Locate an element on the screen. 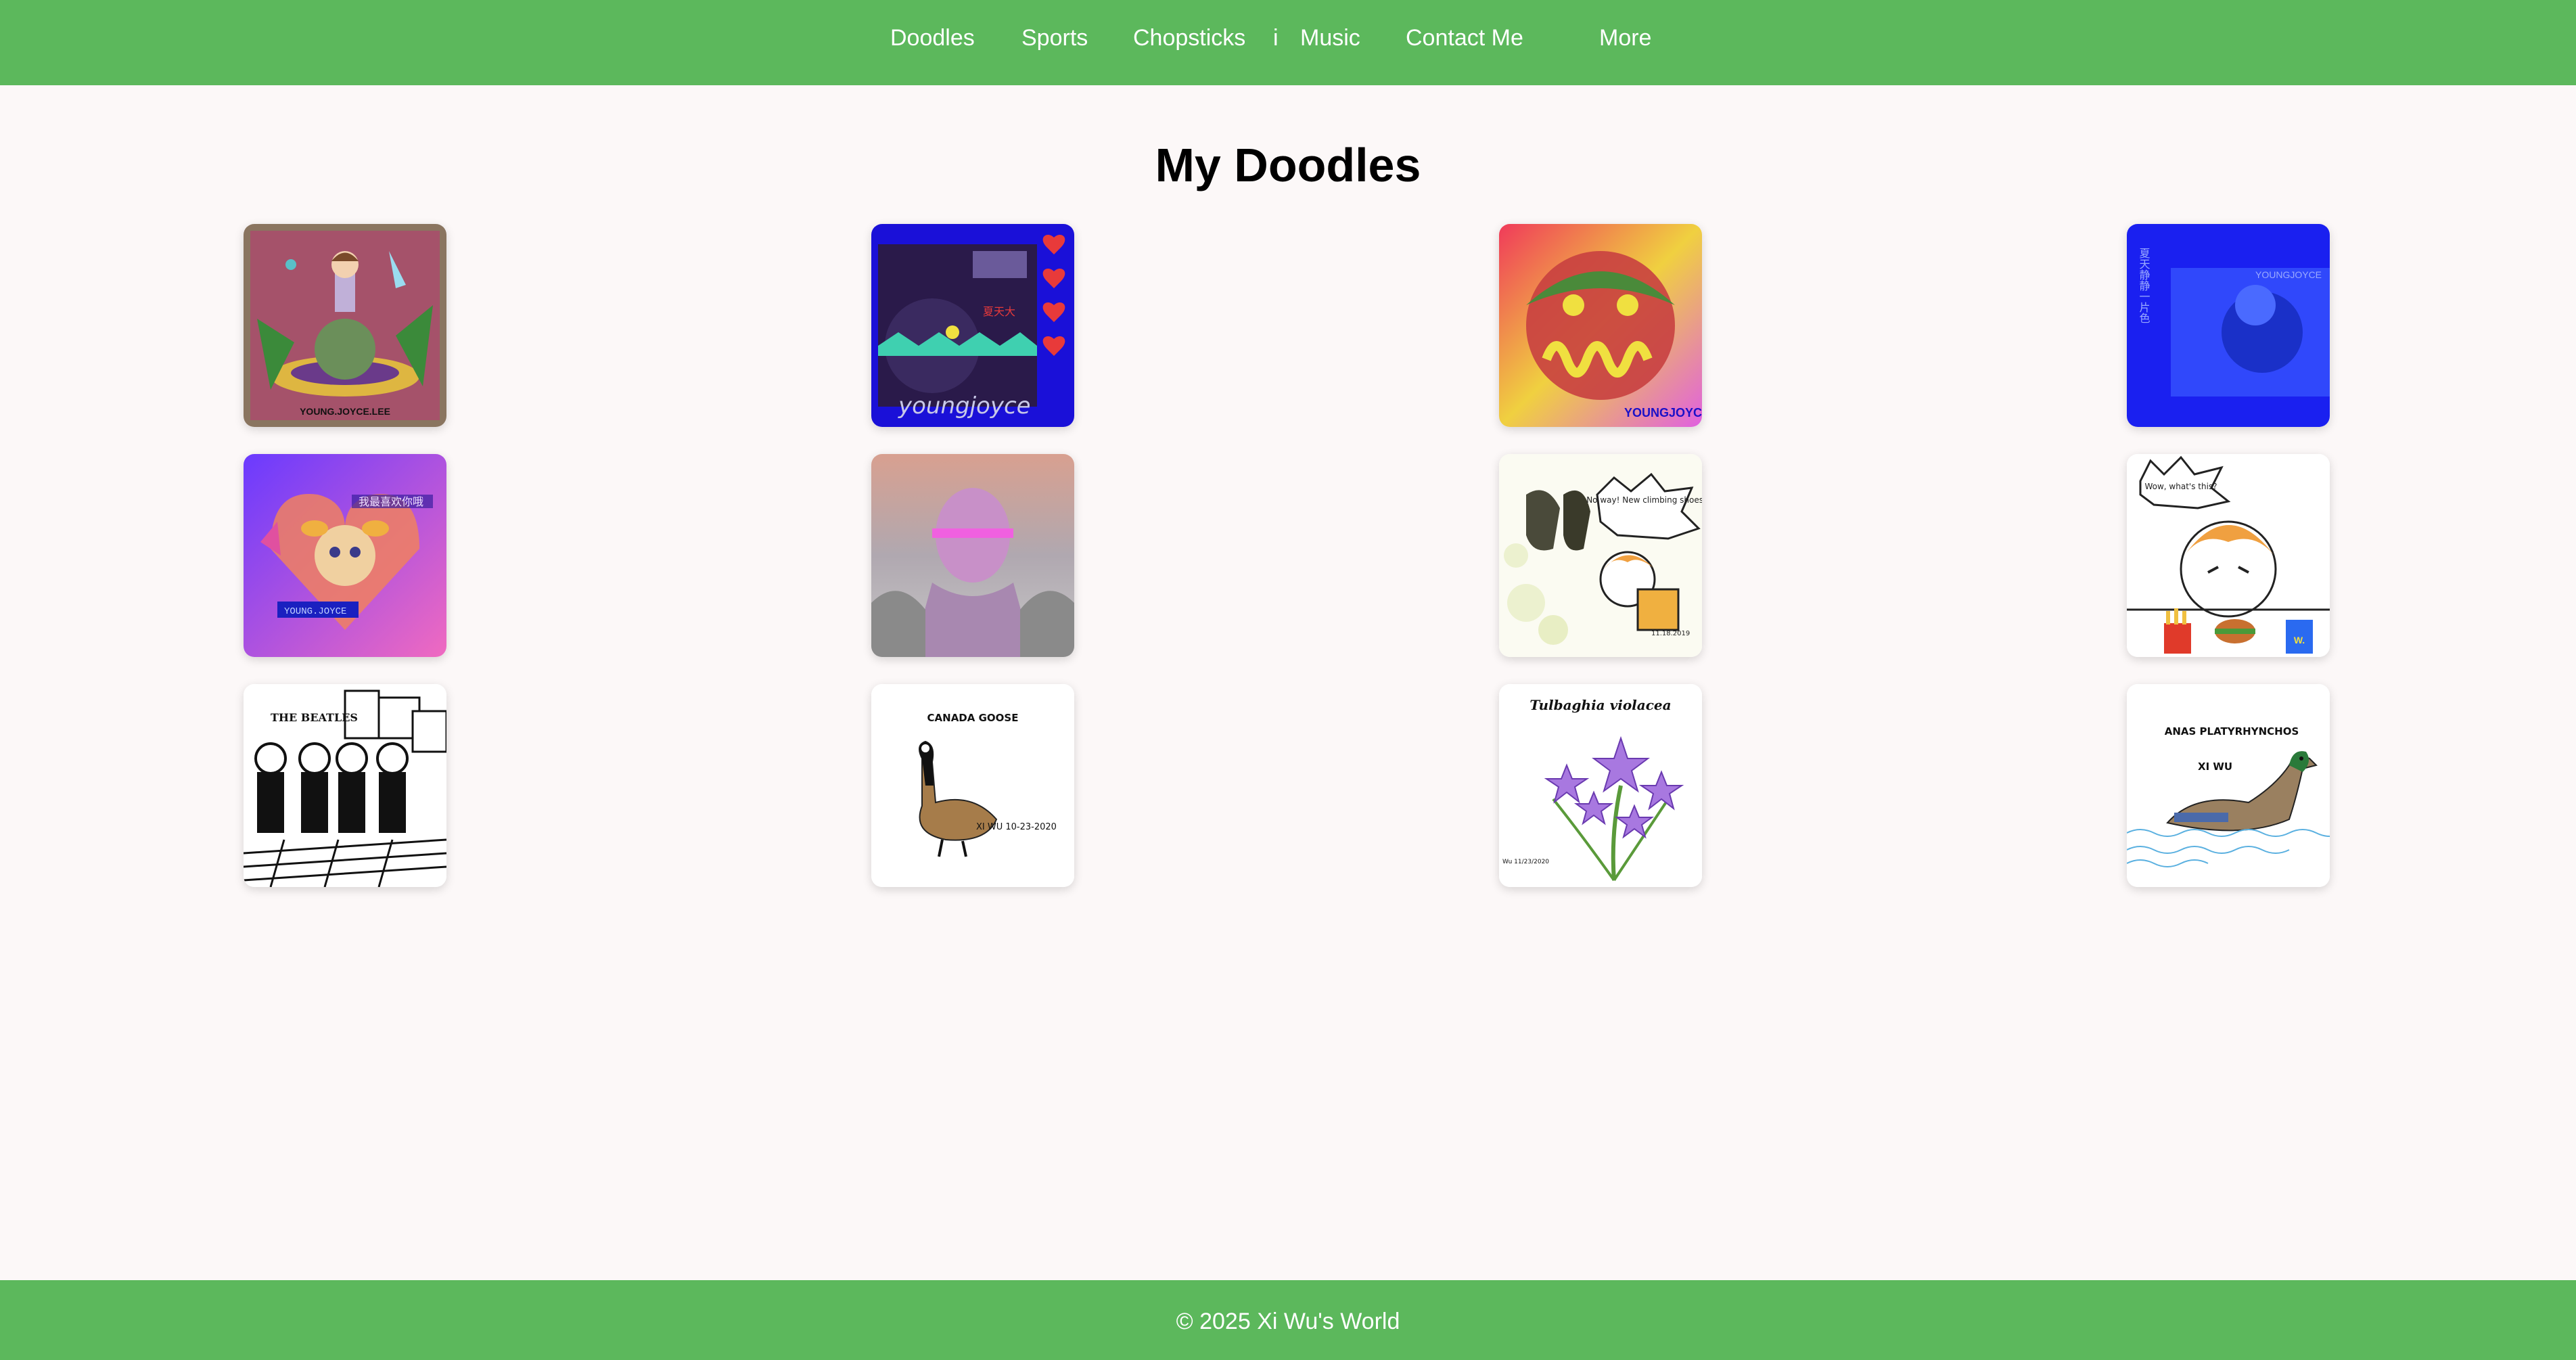  doodle-side-text: 夏天静静一片色 is located at coordinates (2144, 286).